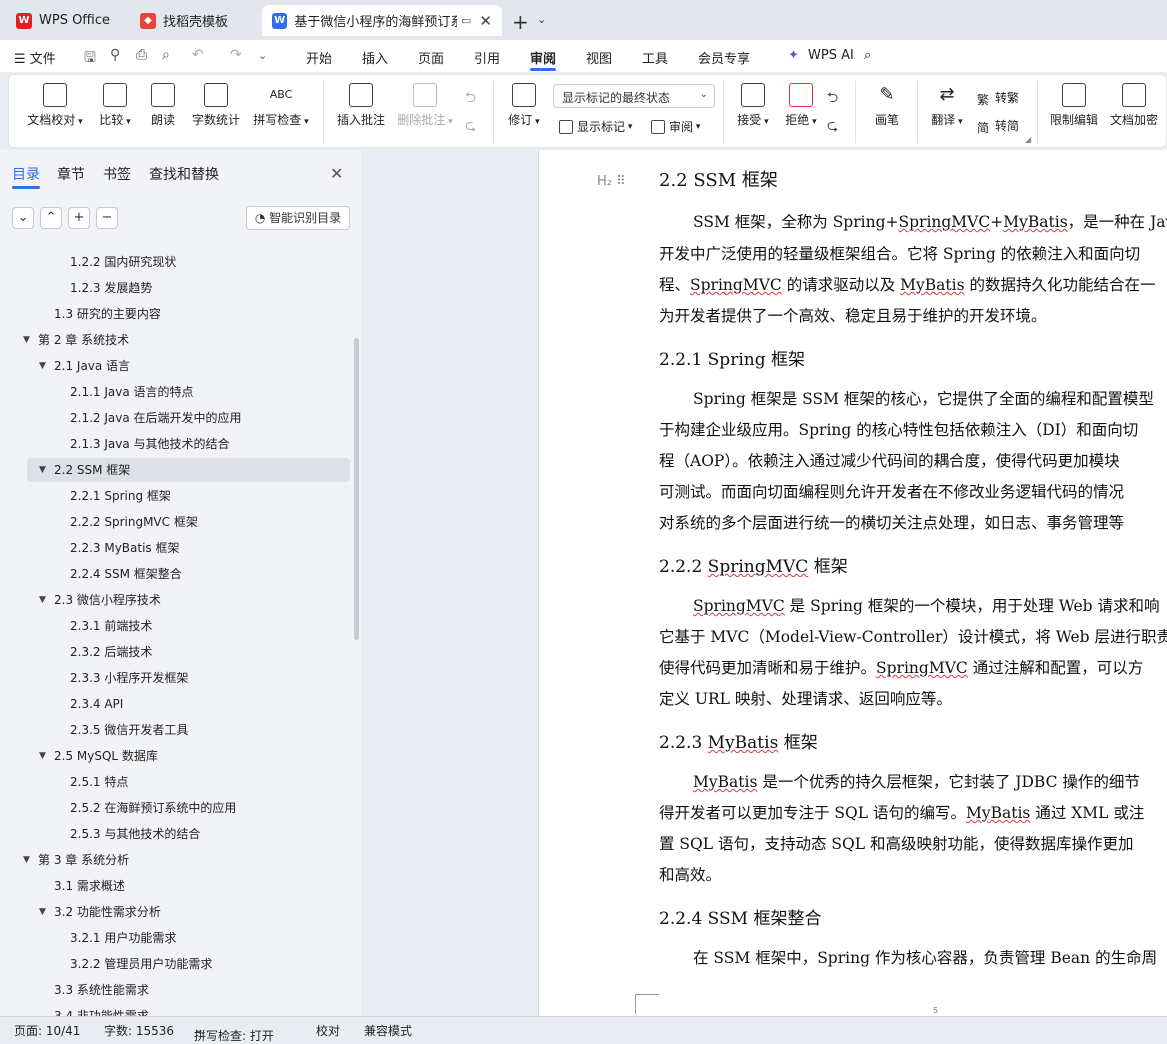 The height and width of the screenshot is (1044, 1167). What do you see at coordinates (1028, 139) in the screenshot?
I see `expand-group-icon: ◢` at bounding box center [1028, 139].